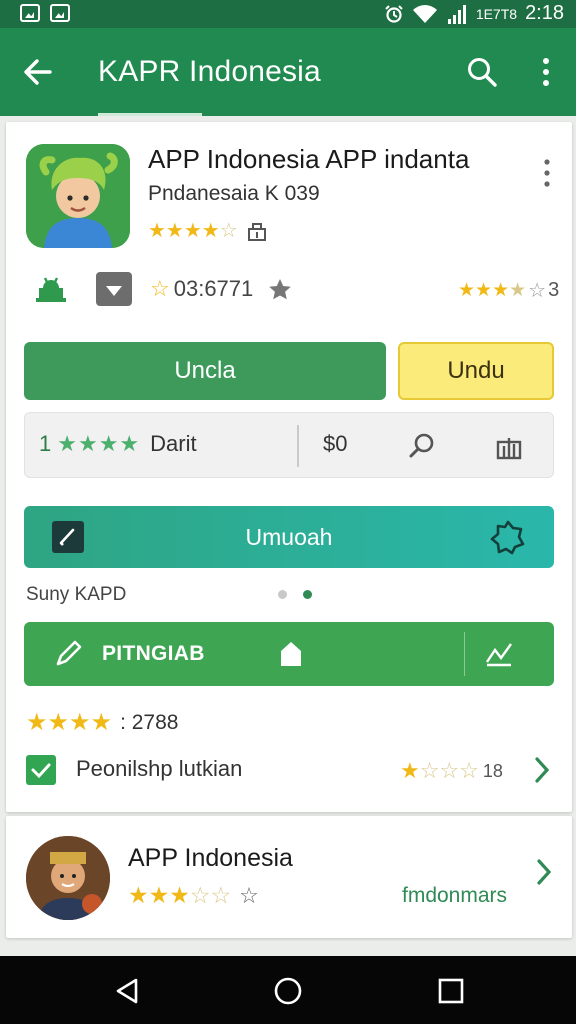 The image size is (576, 1024). What do you see at coordinates (476, 371) in the screenshot?
I see `secondary-button: Undu` at bounding box center [476, 371].